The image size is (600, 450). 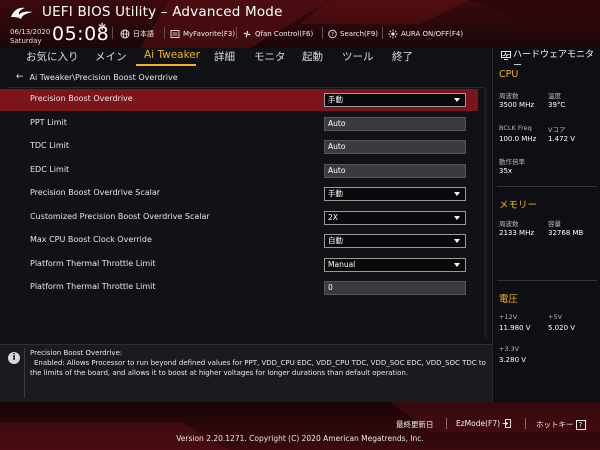 What do you see at coordinates (48, 122) in the screenshot?
I see `setting-label: PPT Limit` at bounding box center [48, 122].